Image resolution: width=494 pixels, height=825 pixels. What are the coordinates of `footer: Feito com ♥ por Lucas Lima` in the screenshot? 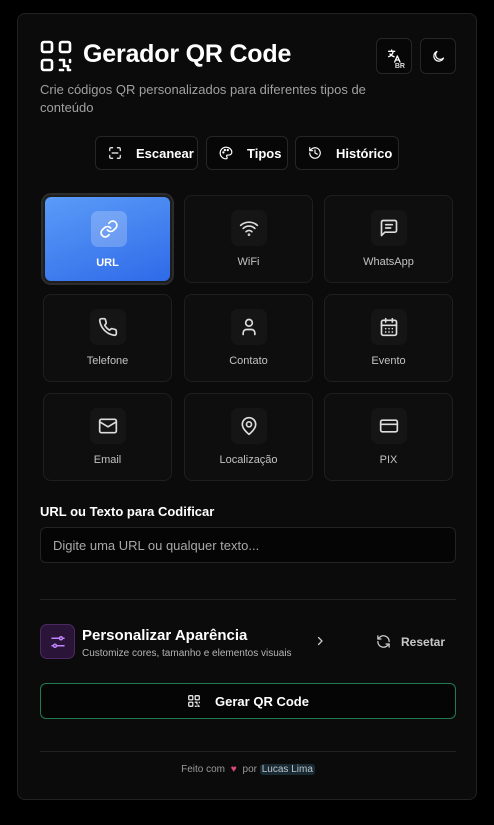 It's located at (248, 769).